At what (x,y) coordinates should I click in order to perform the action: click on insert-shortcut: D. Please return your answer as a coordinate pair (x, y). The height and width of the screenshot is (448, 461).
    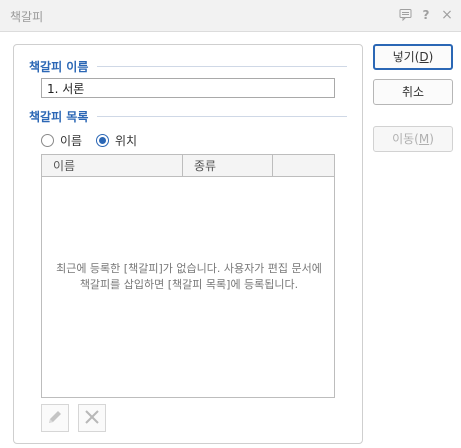
    Looking at the image, I should click on (424, 57).